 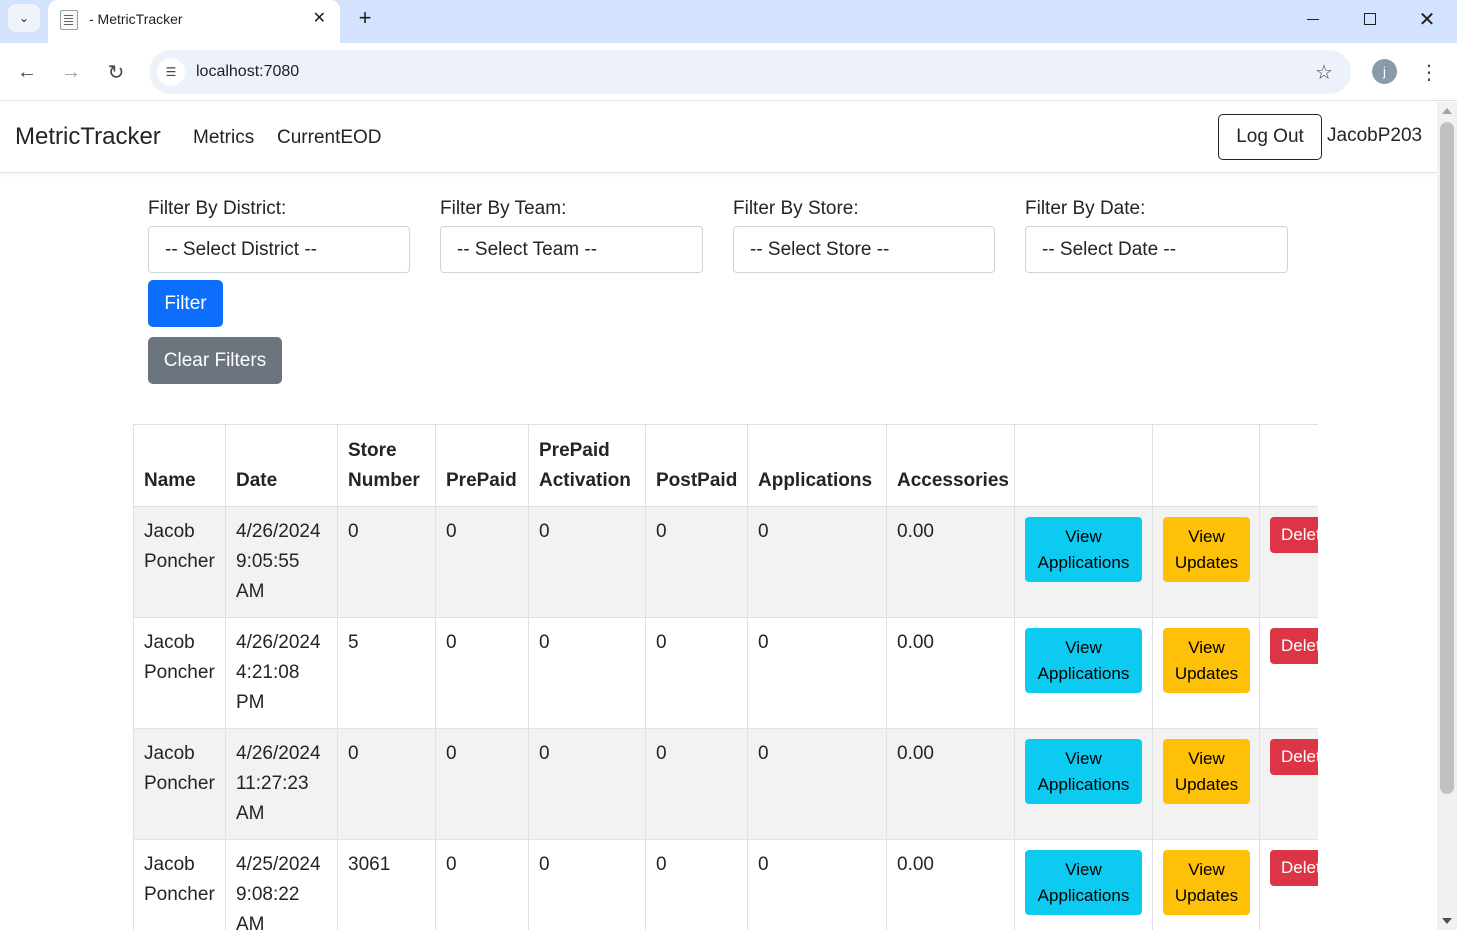 I want to click on scroll-down-arrow-icon, so click(x=1447, y=921).